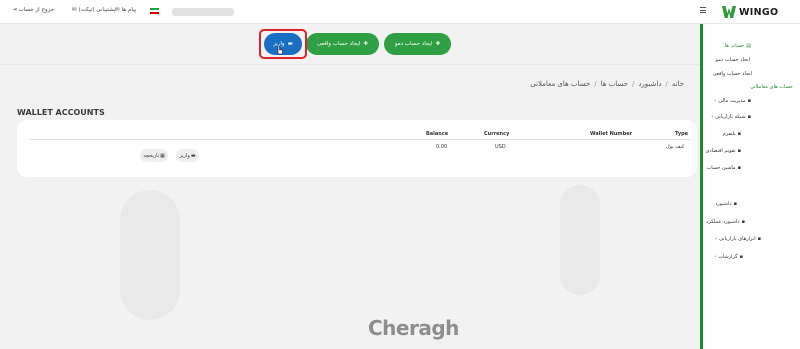  Describe the element at coordinates (739, 168) in the screenshot. I see `calculator-icon: ▪` at that location.